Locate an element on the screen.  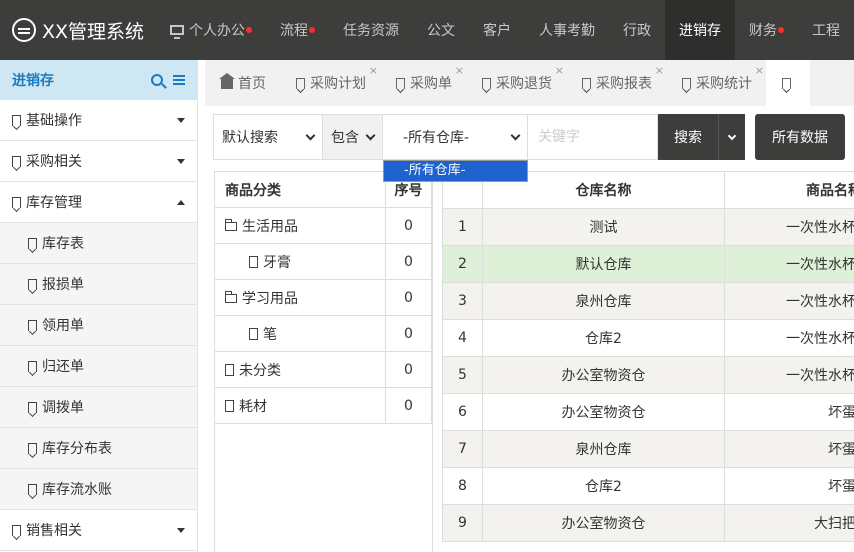
topnav-label: 人事考勤 is located at coordinates (567, 31).